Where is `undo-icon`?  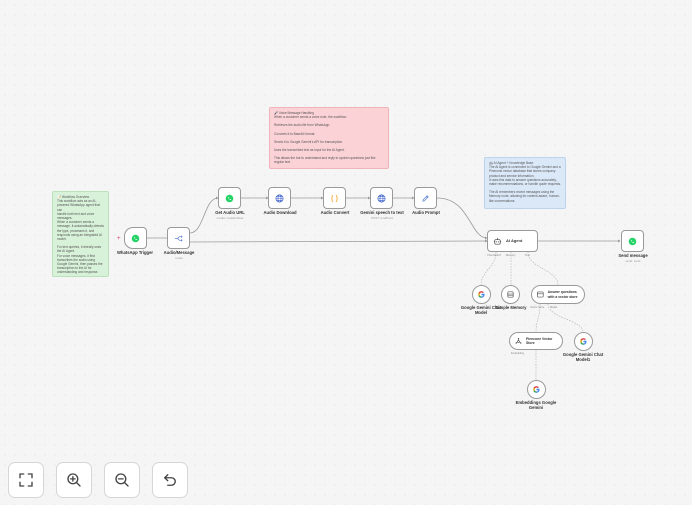 undo-icon is located at coordinates (170, 480).